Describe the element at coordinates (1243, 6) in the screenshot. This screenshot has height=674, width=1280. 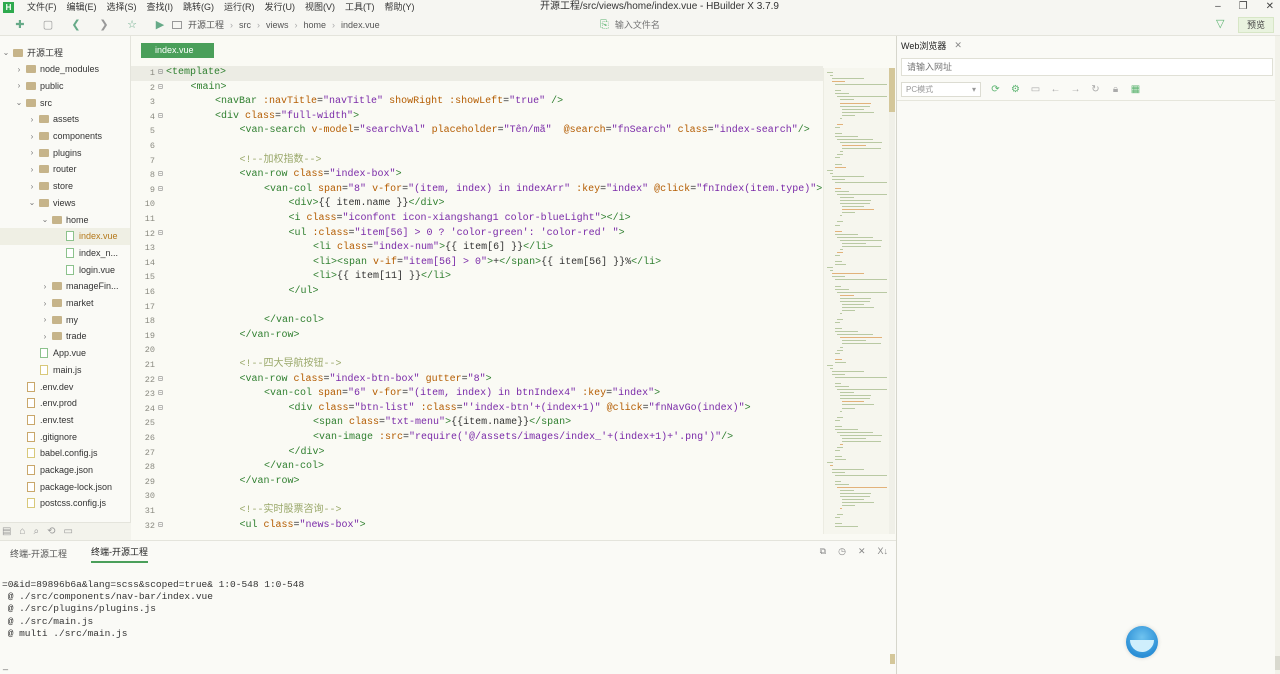
I see `restore-icon: ❐` at that location.